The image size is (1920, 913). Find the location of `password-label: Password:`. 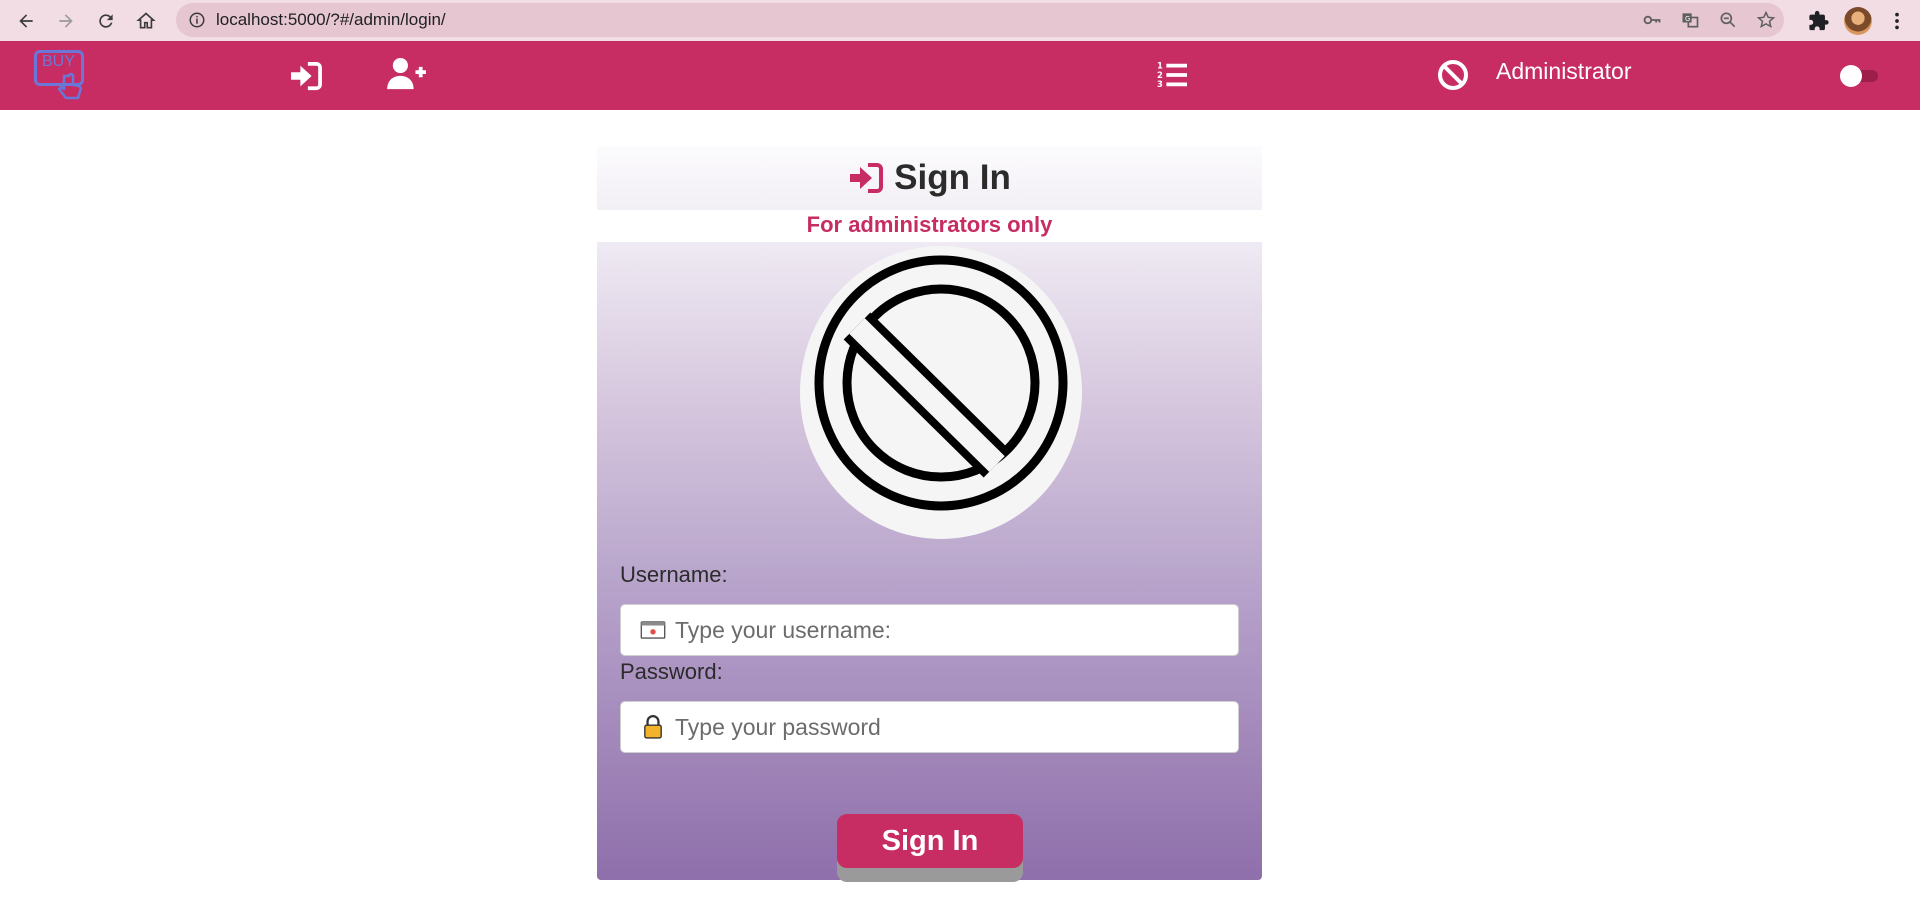

password-label: Password: is located at coordinates (671, 671).